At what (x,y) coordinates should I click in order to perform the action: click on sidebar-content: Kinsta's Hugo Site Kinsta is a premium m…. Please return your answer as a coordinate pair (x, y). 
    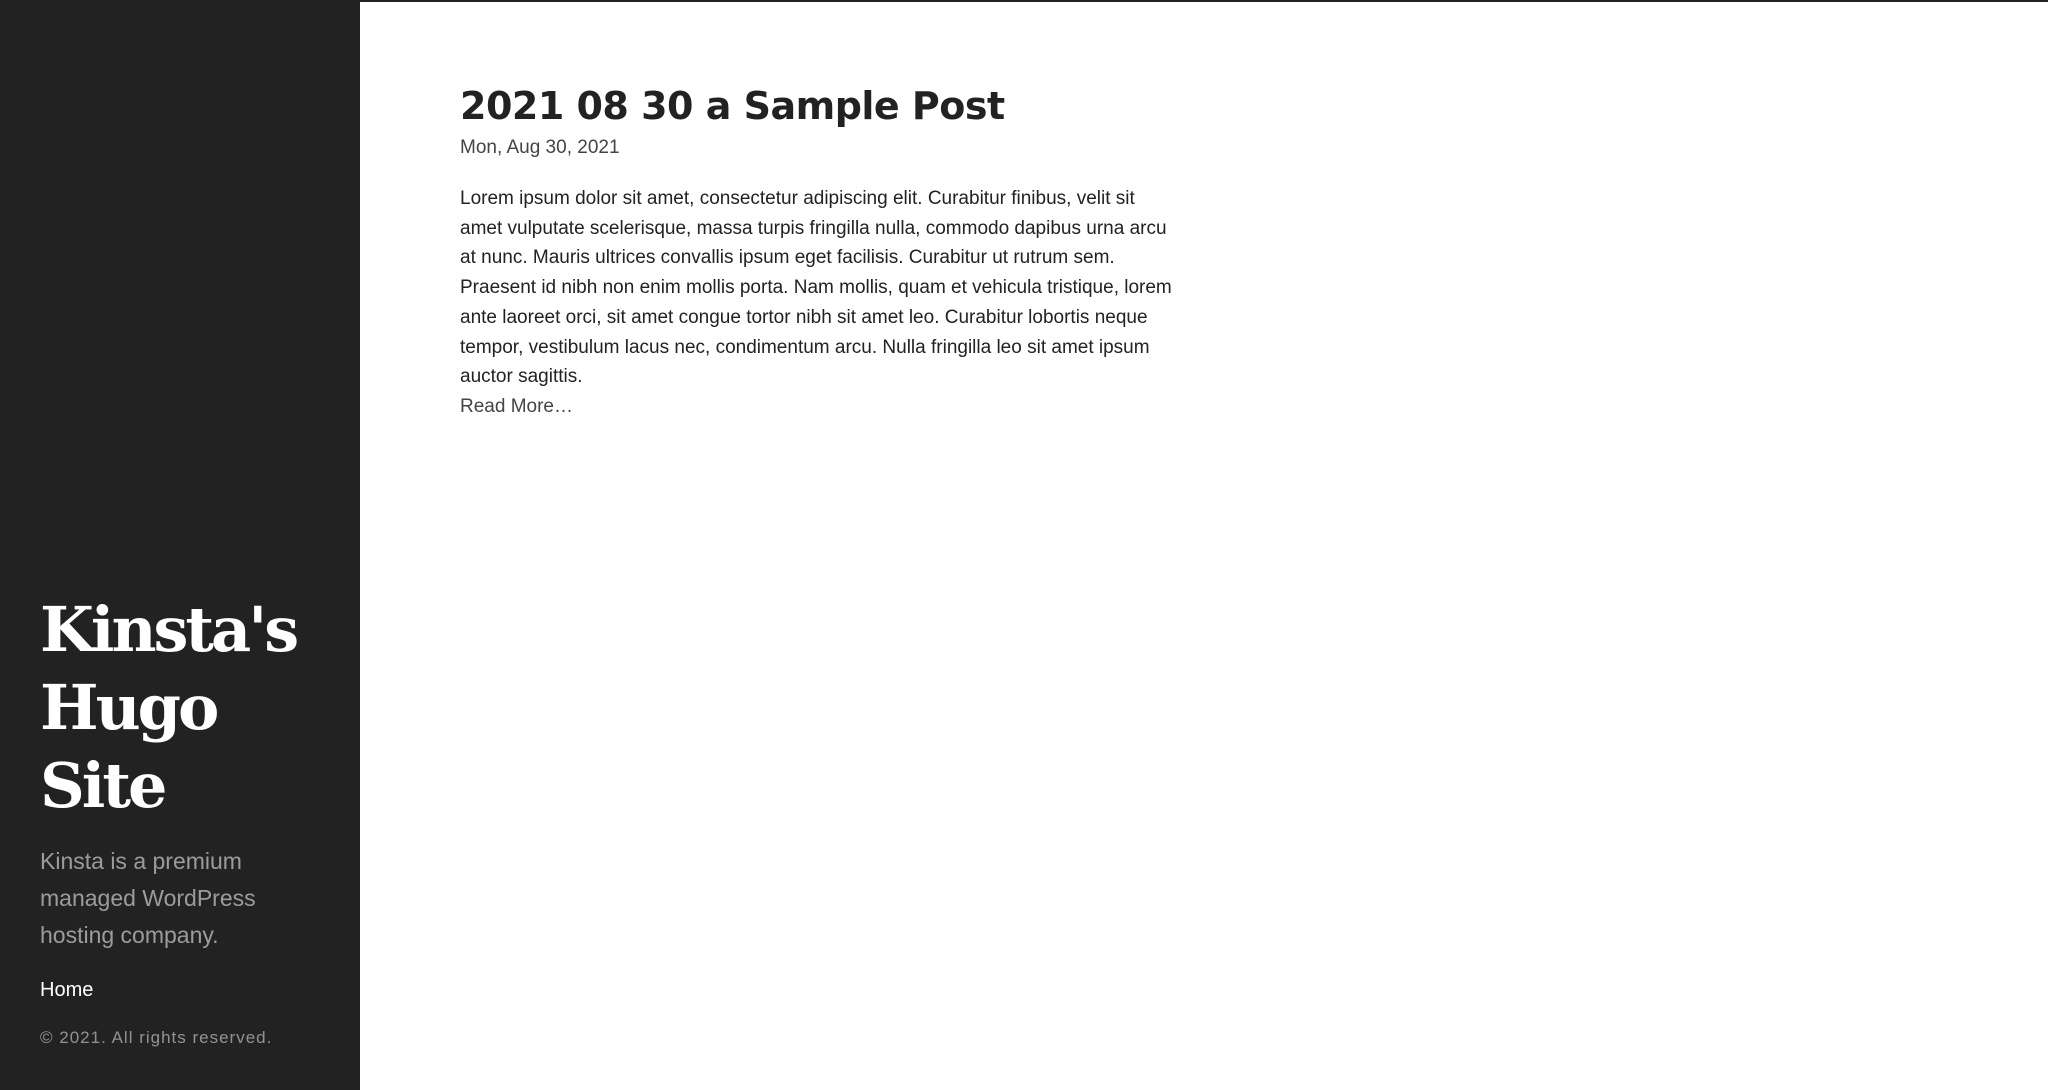
    Looking at the image, I should click on (180, 820).